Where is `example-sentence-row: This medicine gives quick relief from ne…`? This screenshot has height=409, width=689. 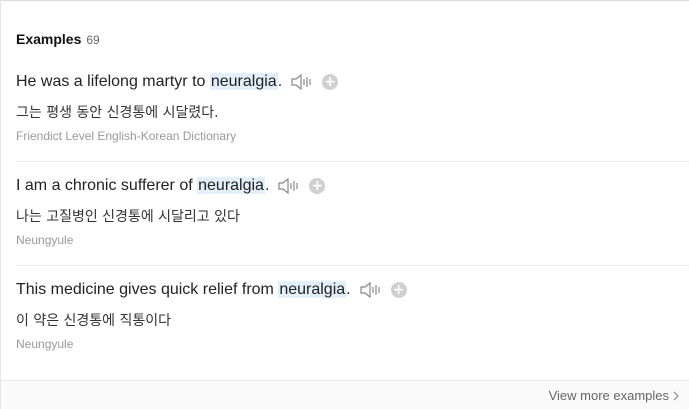 example-sentence-row: This medicine gives quick relief from ne… is located at coordinates (211, 290).